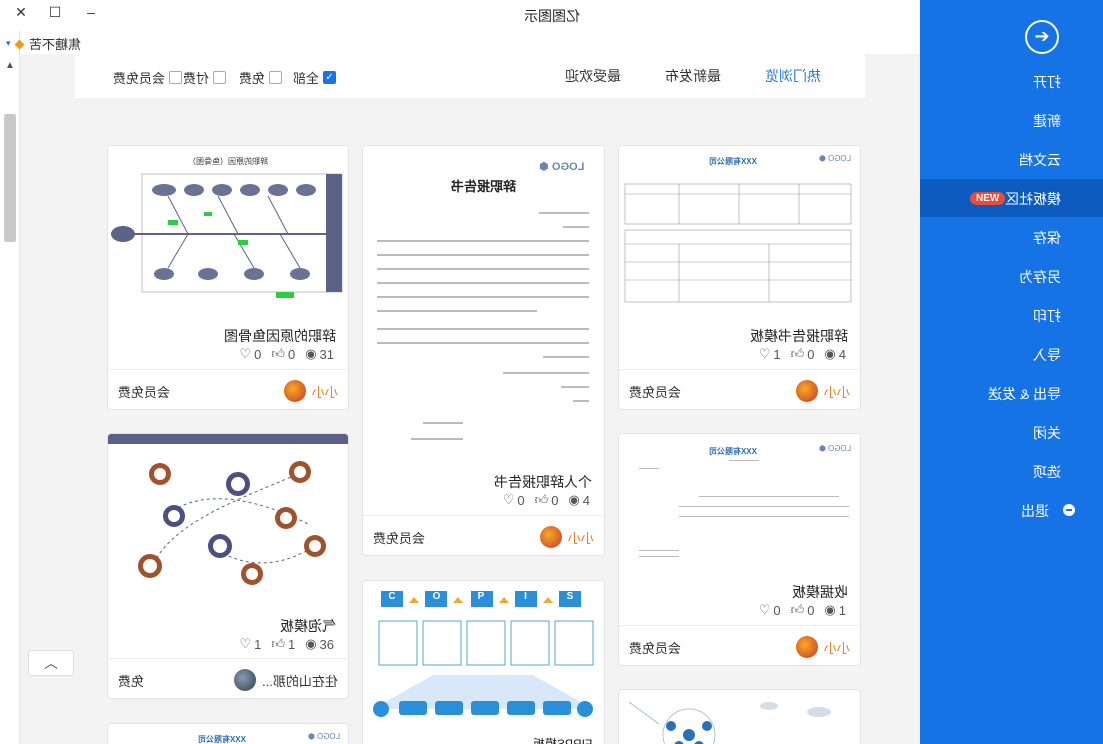  What do you see at coordinates (308, 626) in the screenshot?
I see `card-title: 气泡模板` at bounding box center [308, 626].